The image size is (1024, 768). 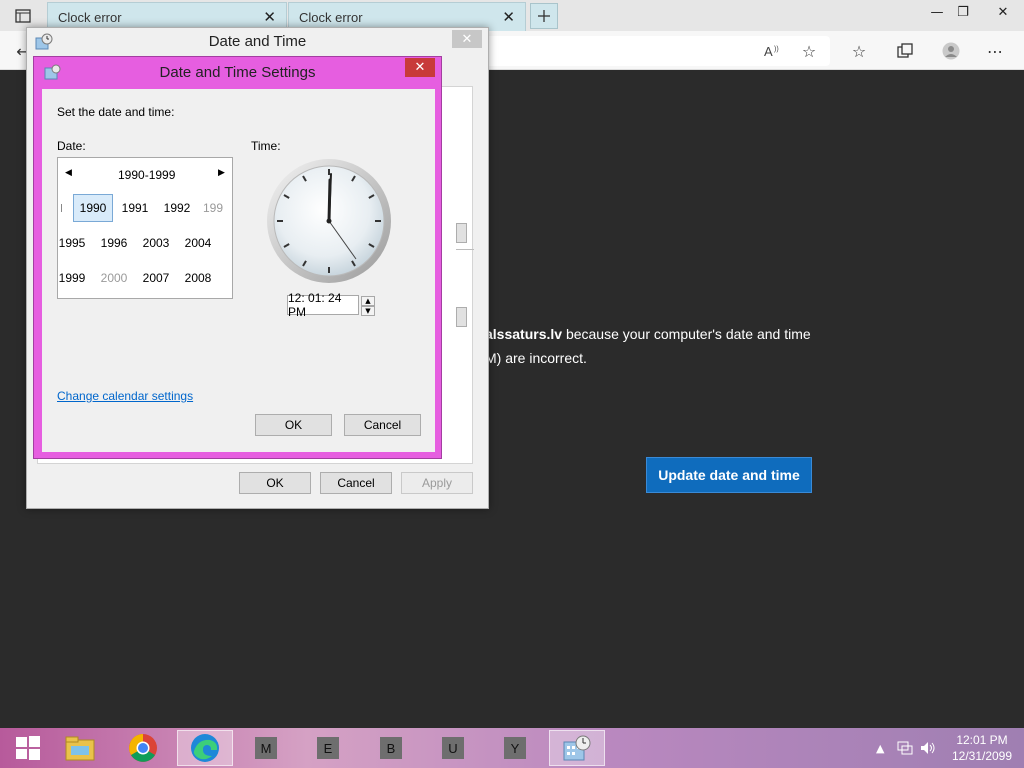 What do you see at coordinates (768, 51) in the screenshot?
I see `svg-text: A` at bounding box center [768, 51].